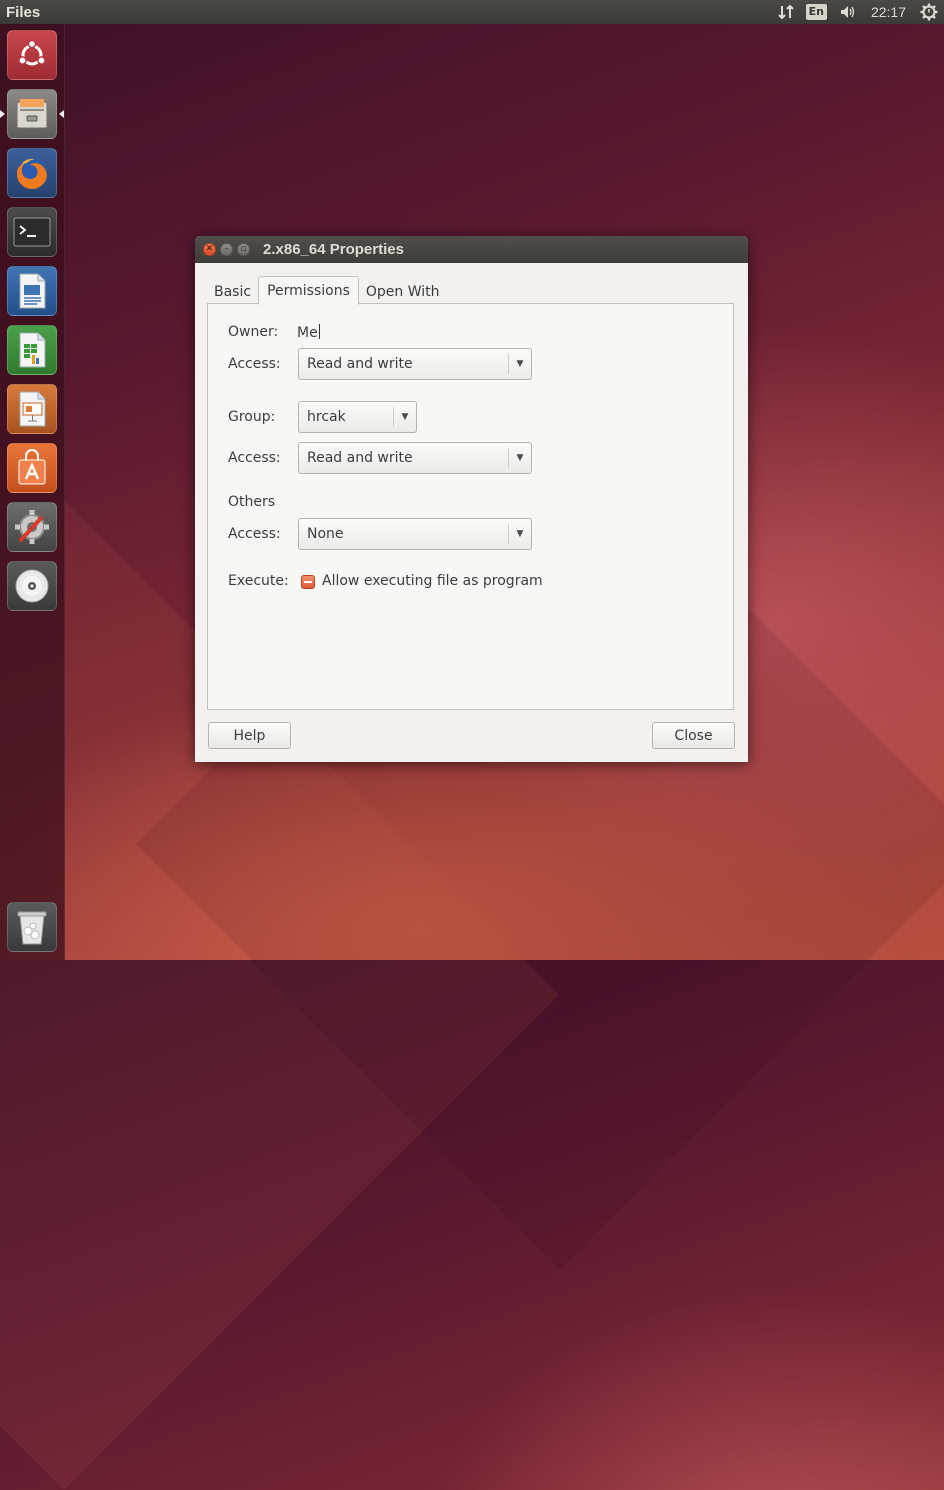 This screenshot has width=944, height=1490. Describe the element at coordinates (325, 534) in the screenshot. I see `others-access-value: None` at that location.